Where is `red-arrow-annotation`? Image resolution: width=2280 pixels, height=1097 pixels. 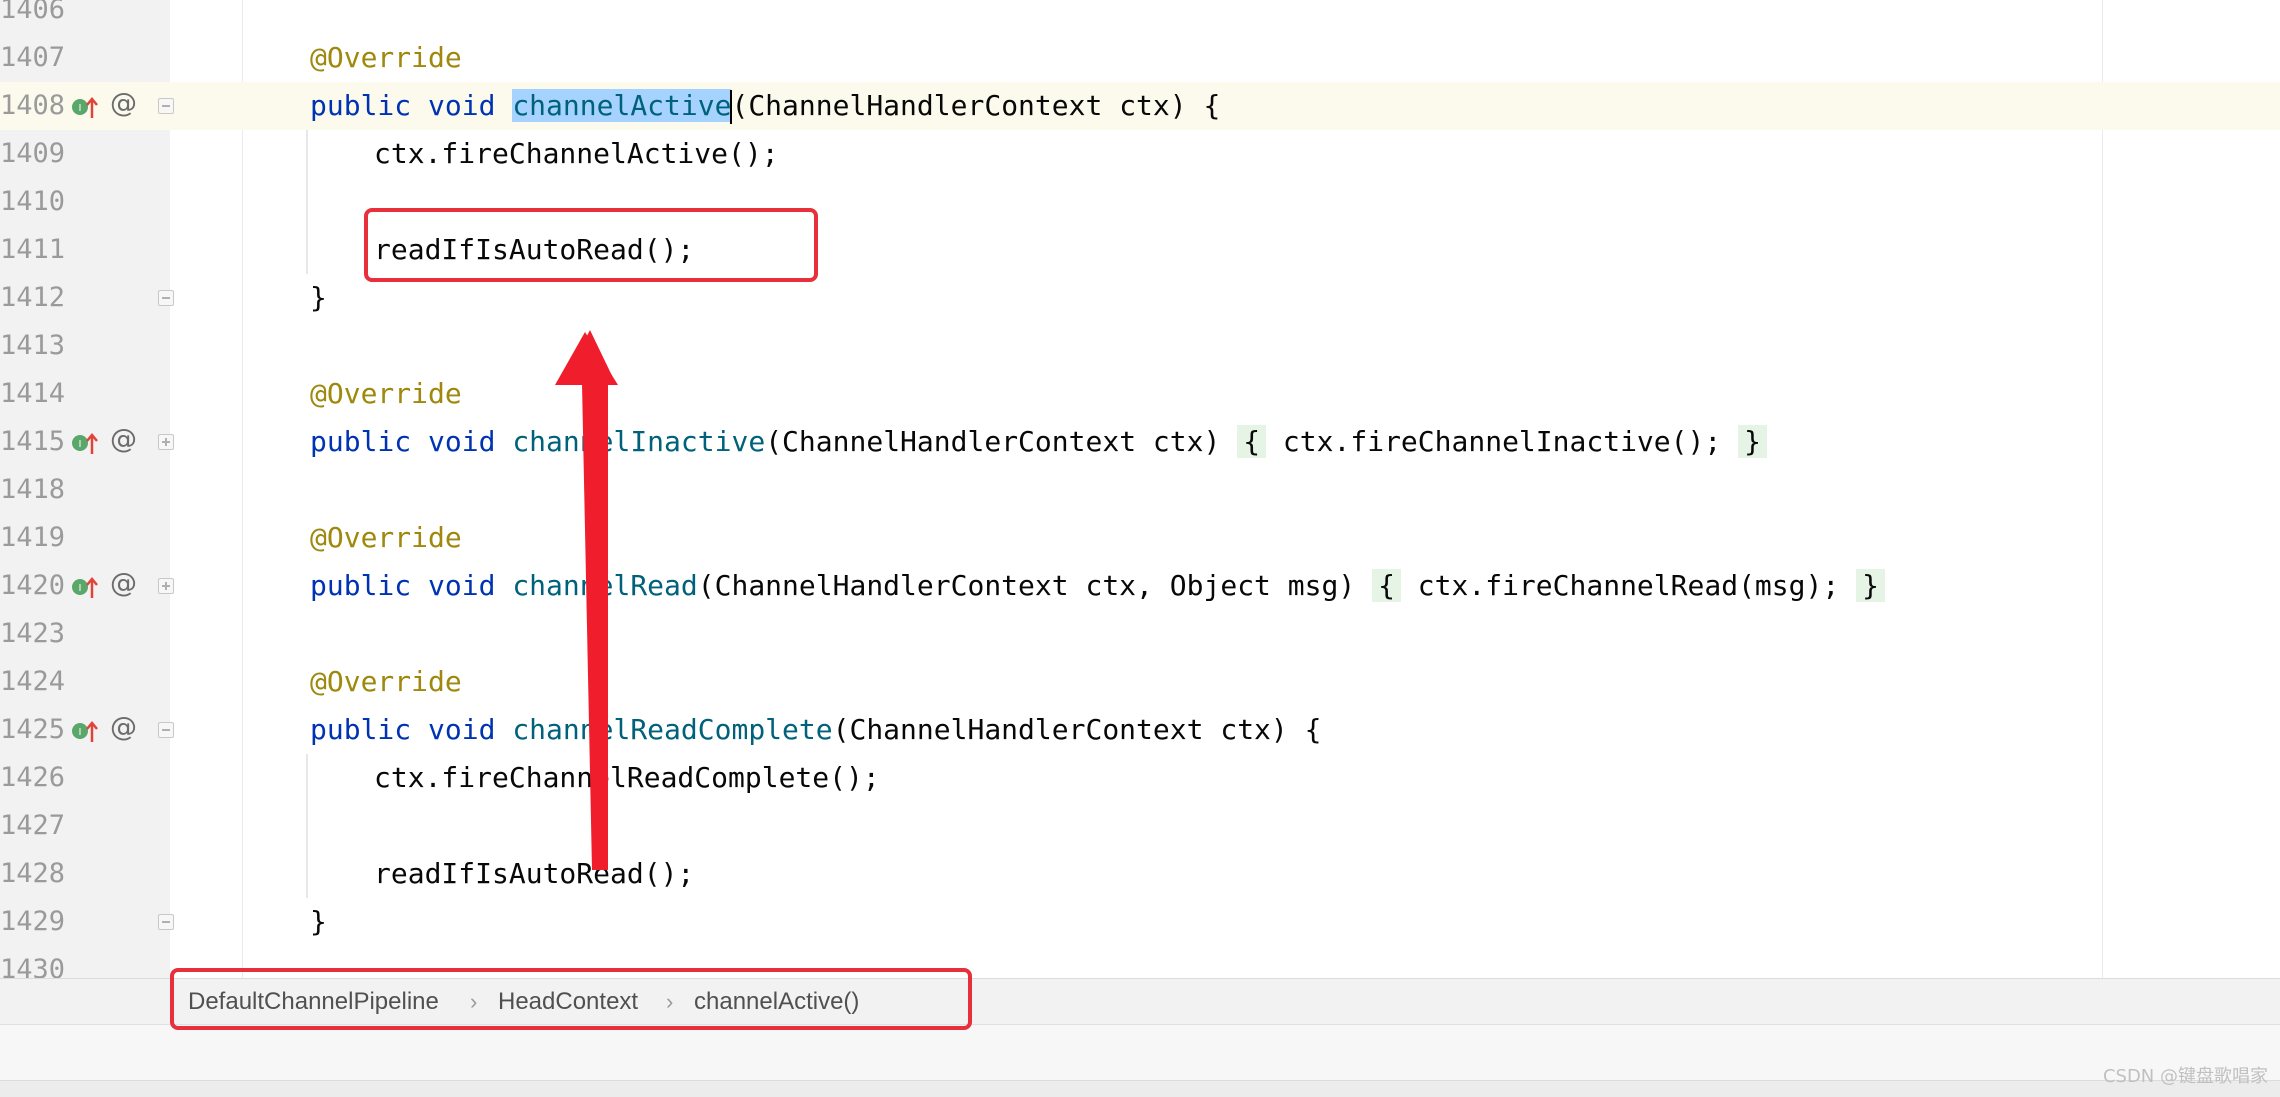
red-arrow-annotation is located at coordinates (586, 600).